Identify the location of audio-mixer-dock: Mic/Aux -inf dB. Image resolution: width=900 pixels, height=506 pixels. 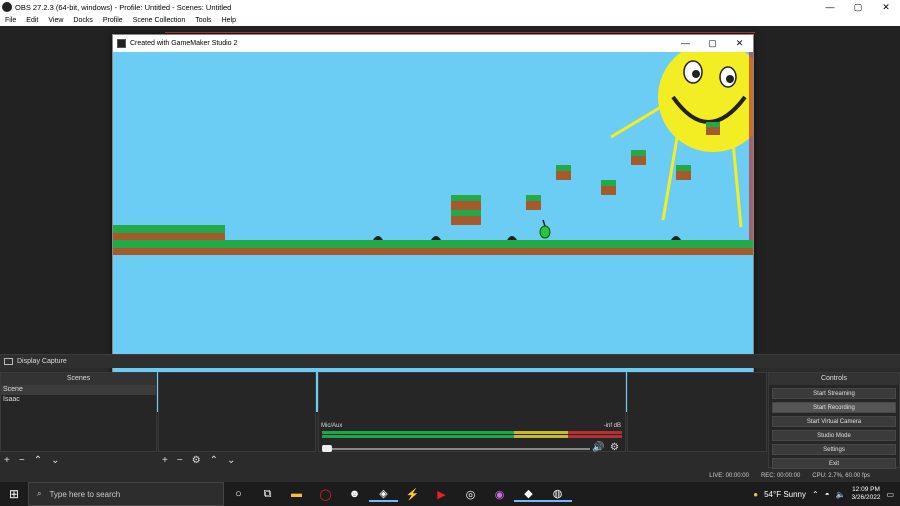
(472, 412).